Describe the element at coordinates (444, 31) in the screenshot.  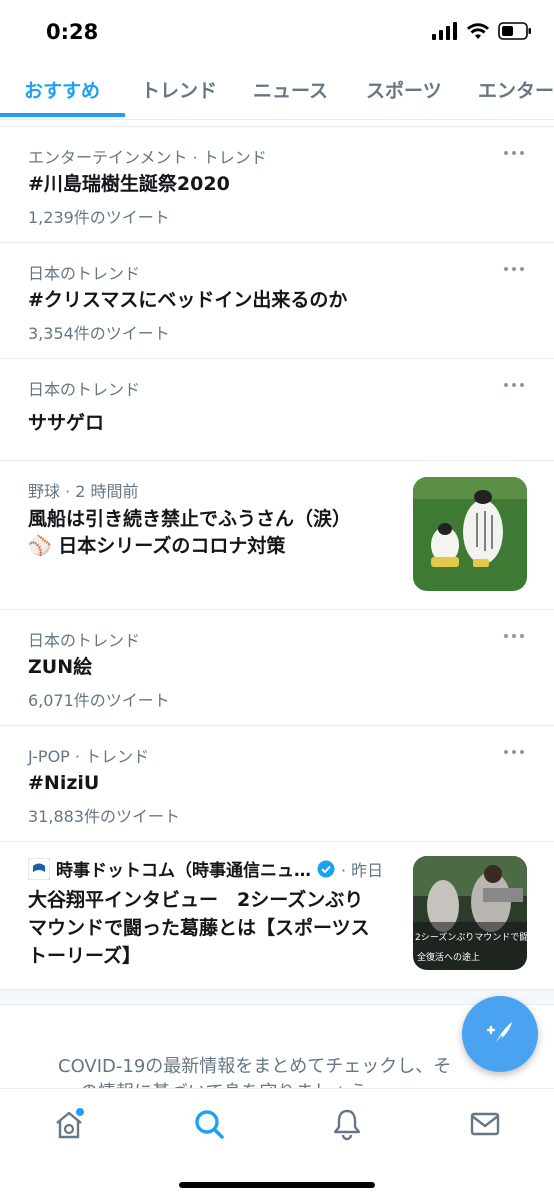
I see `signal-icon` at that location.